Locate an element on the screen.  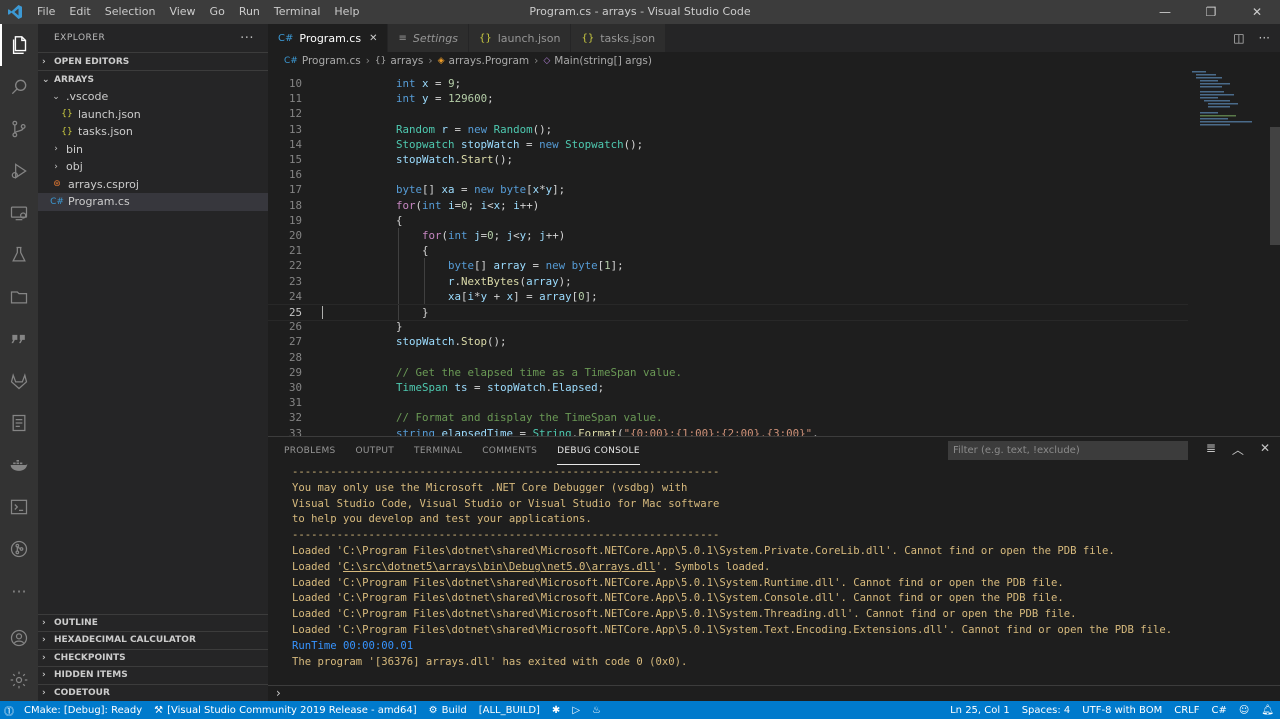
more-icon: ··· is located at coordinates (19, 591).